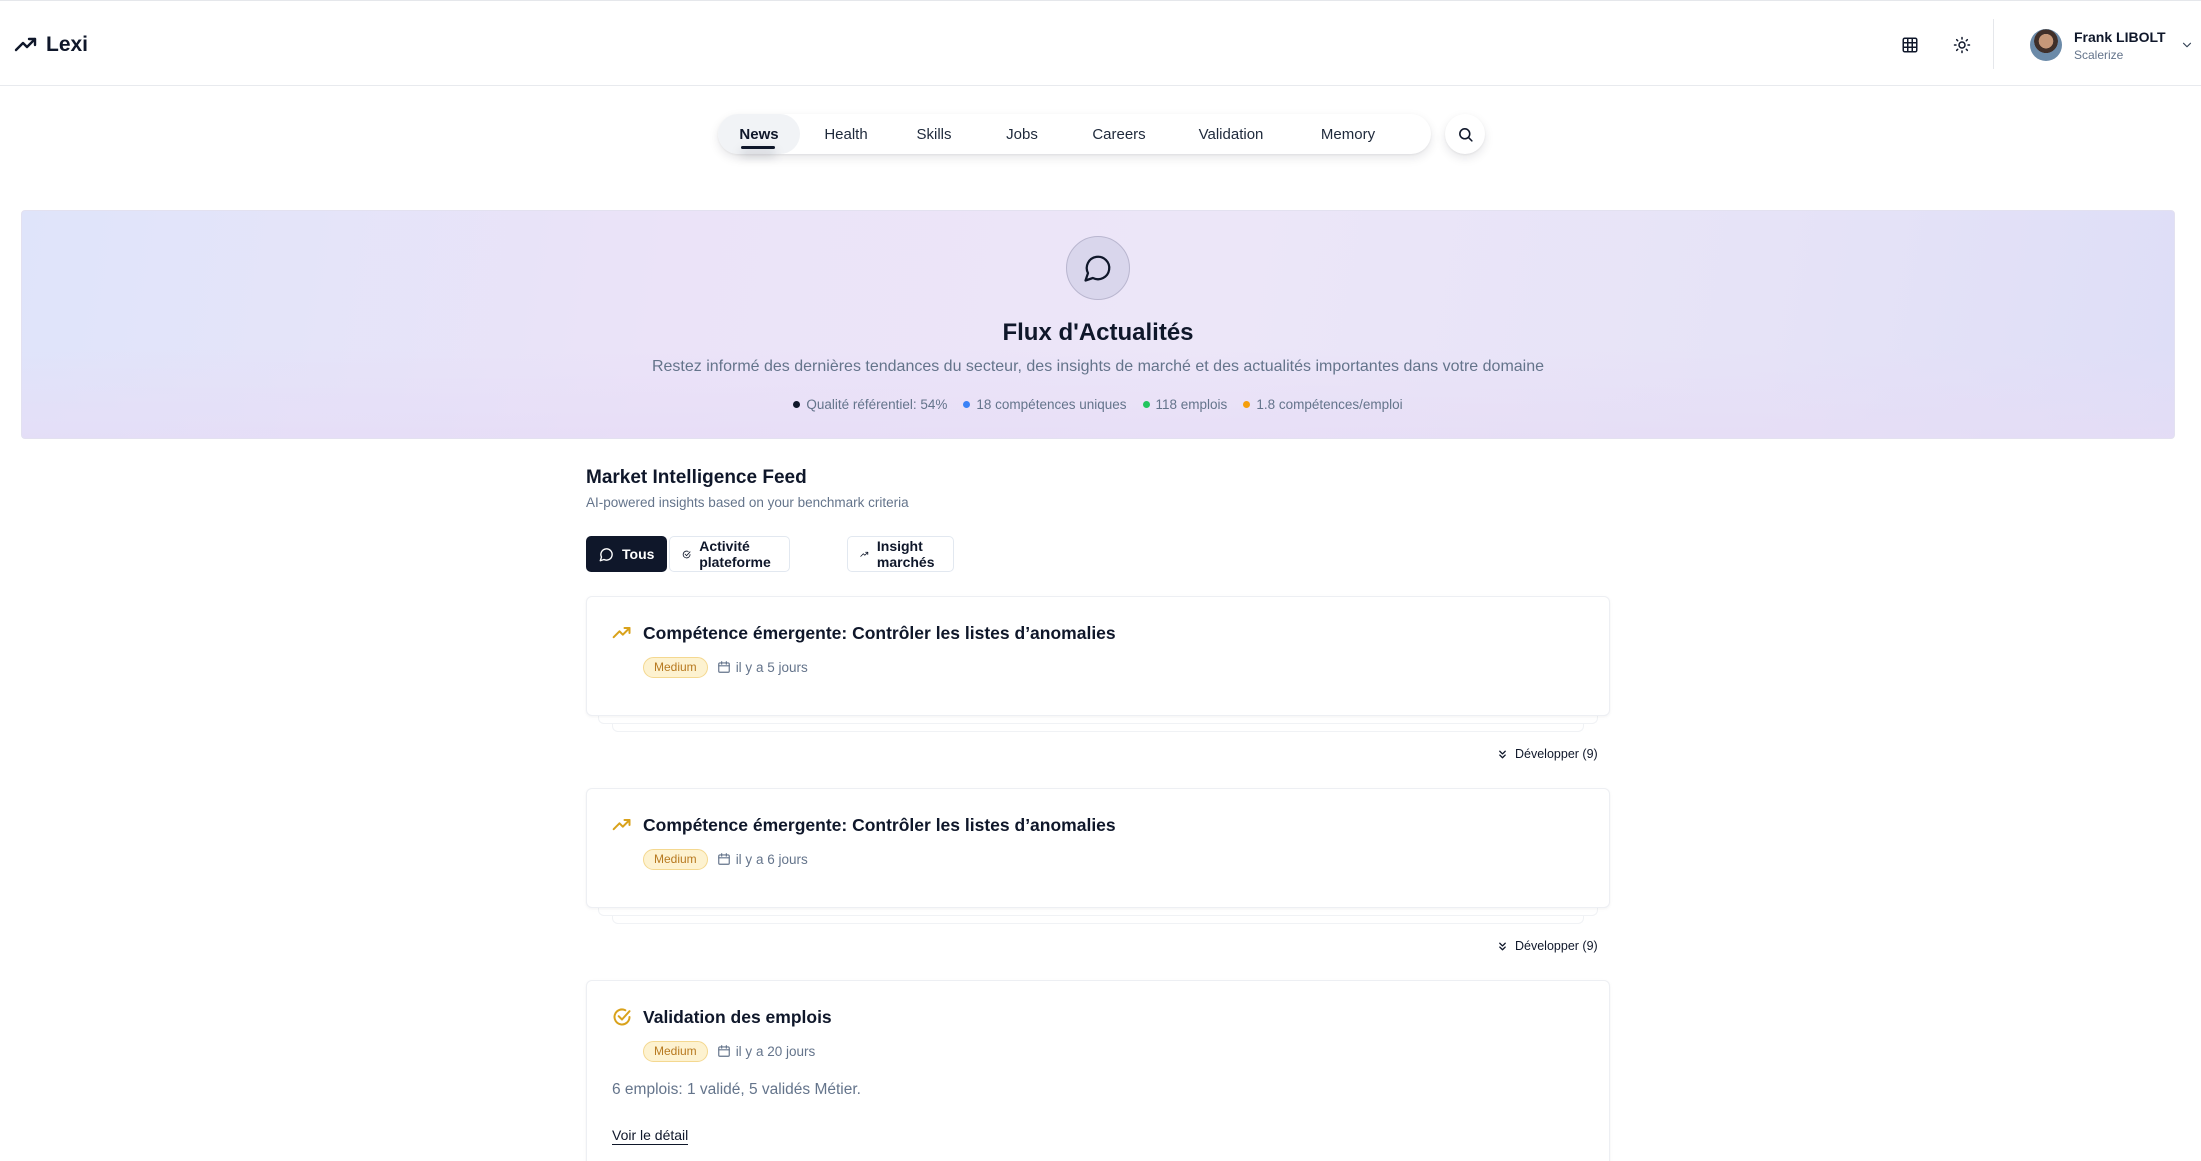 This screenshot has height=1161, width=2201. I want to click on app-name: Lexi, so click(67, 44).